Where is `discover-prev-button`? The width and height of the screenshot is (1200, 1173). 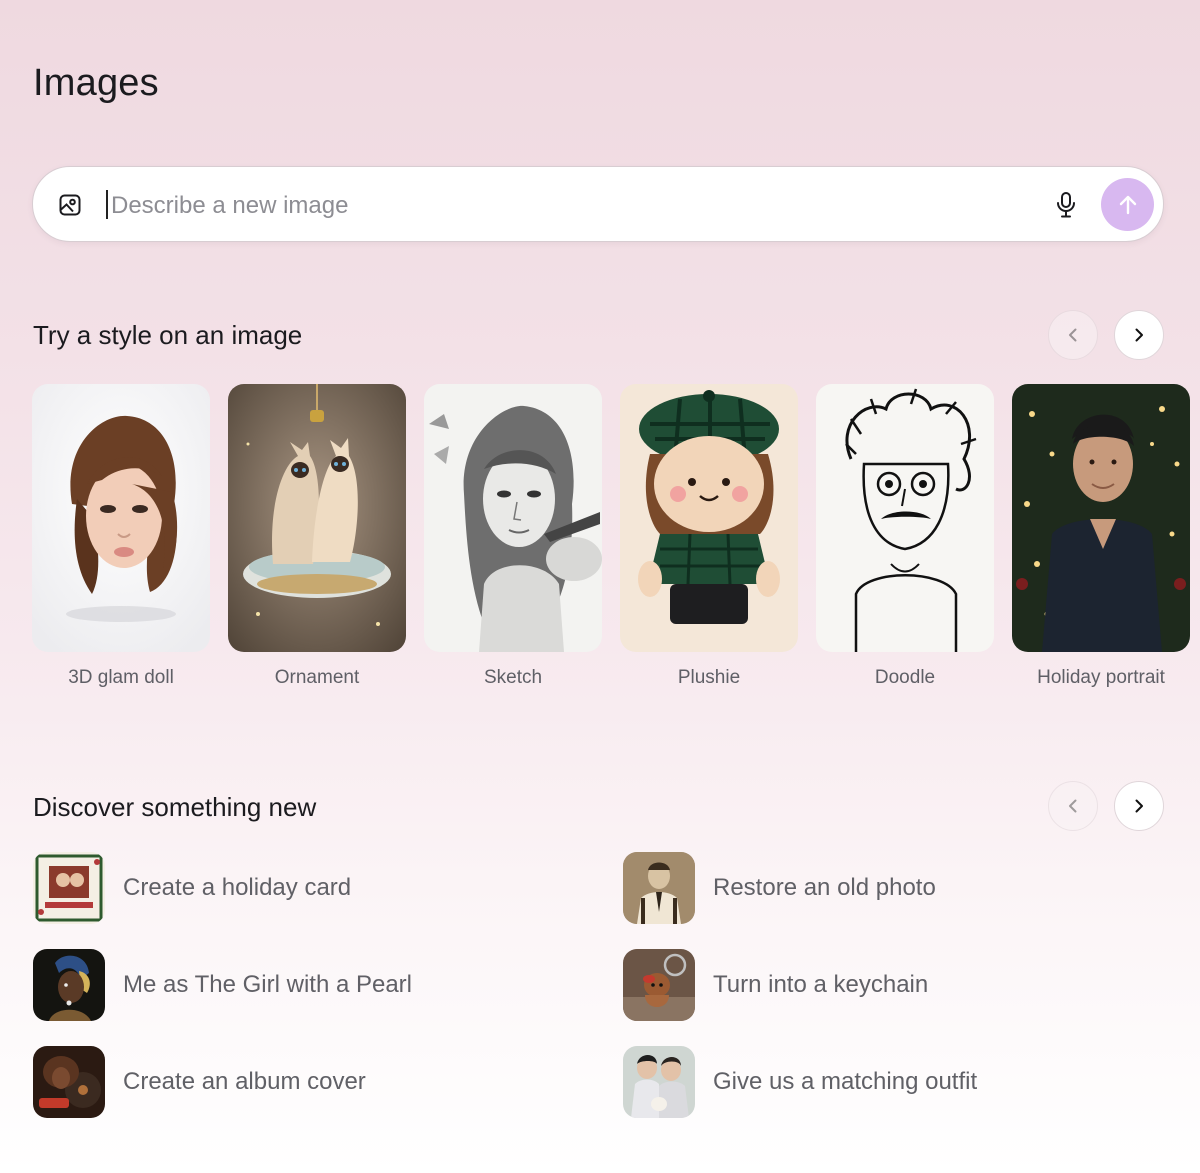
discover-prev-button is located at coordinates (1073, 806).